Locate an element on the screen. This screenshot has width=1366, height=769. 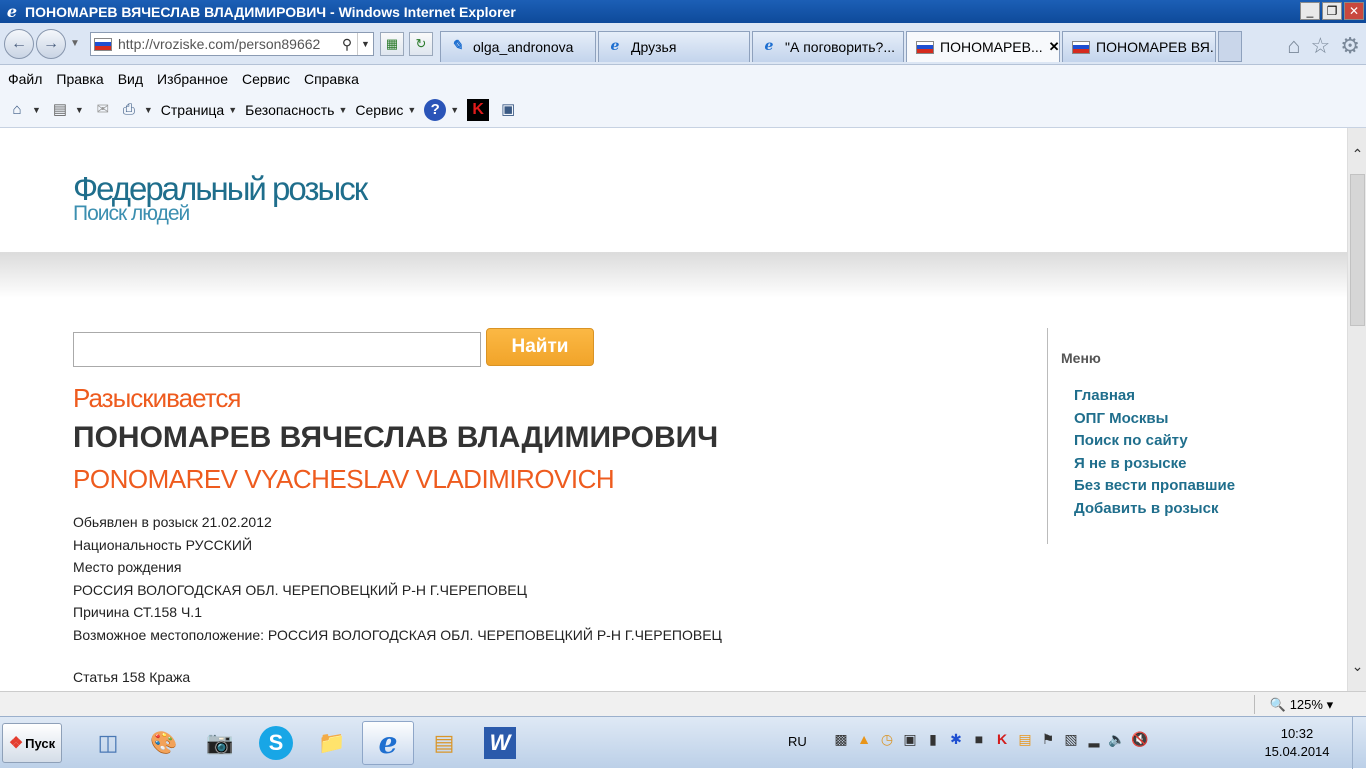
address-url: http://vroziske.com/person89662 is located at coordinates (227, 44).